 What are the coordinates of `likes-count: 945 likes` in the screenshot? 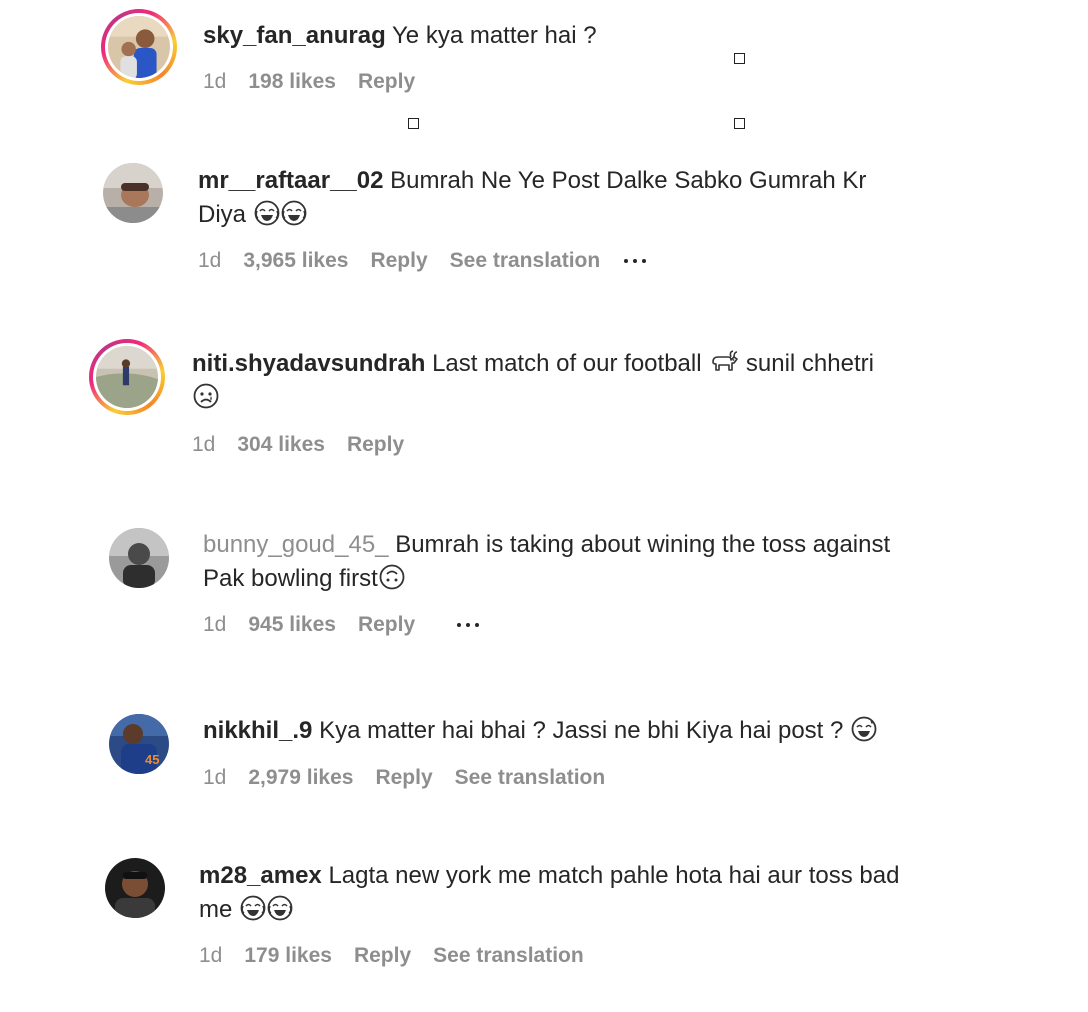 It's located at (292, 625).